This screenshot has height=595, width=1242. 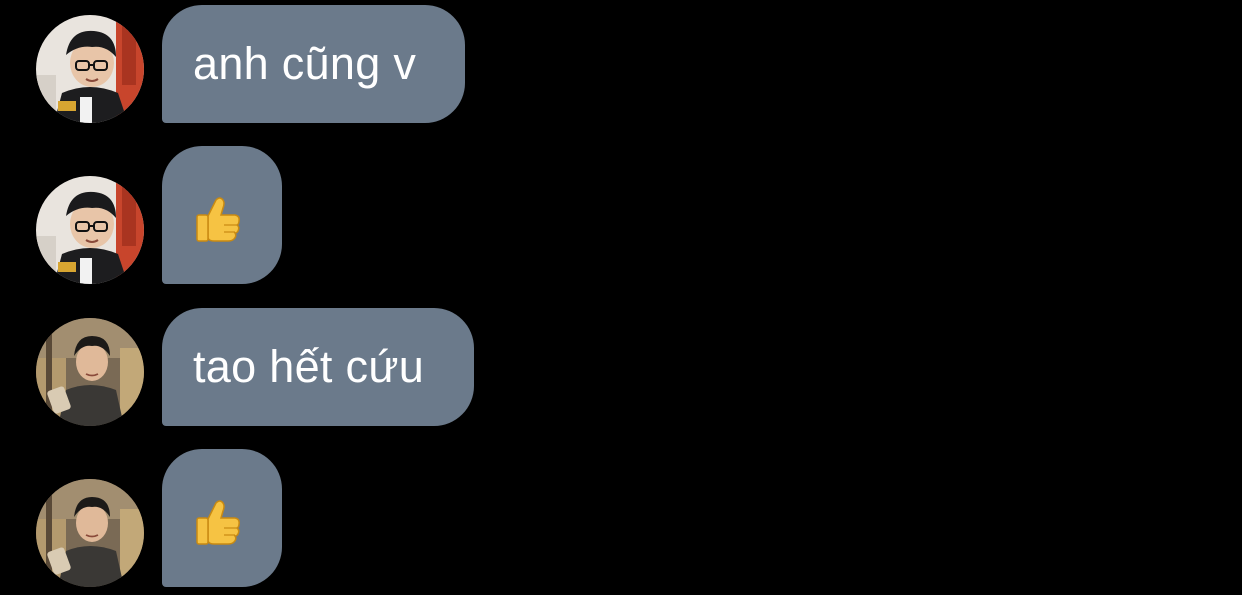 I want to click on message-text: tao hết cứu, so click(x=309, y=366).